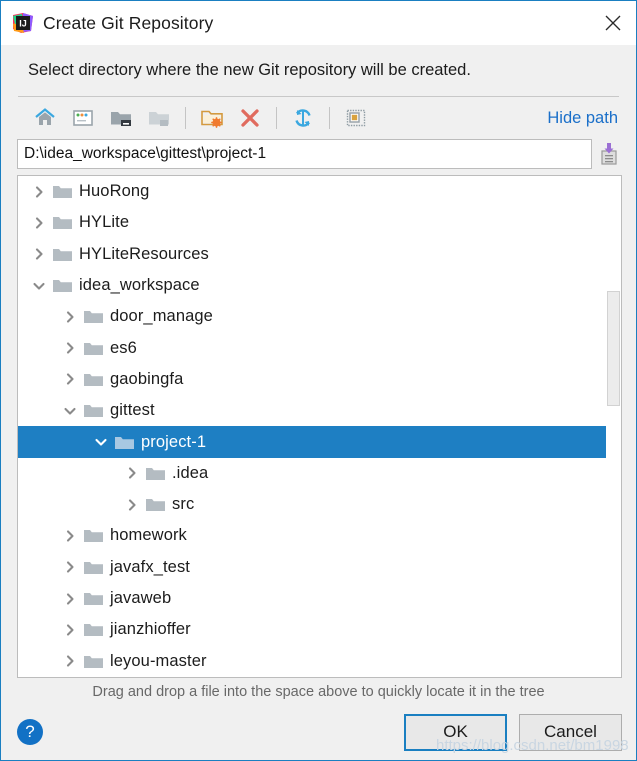  Describe the element at coordinates (30, 732) in the screenshot. I see `help-icon: ?` at that location.